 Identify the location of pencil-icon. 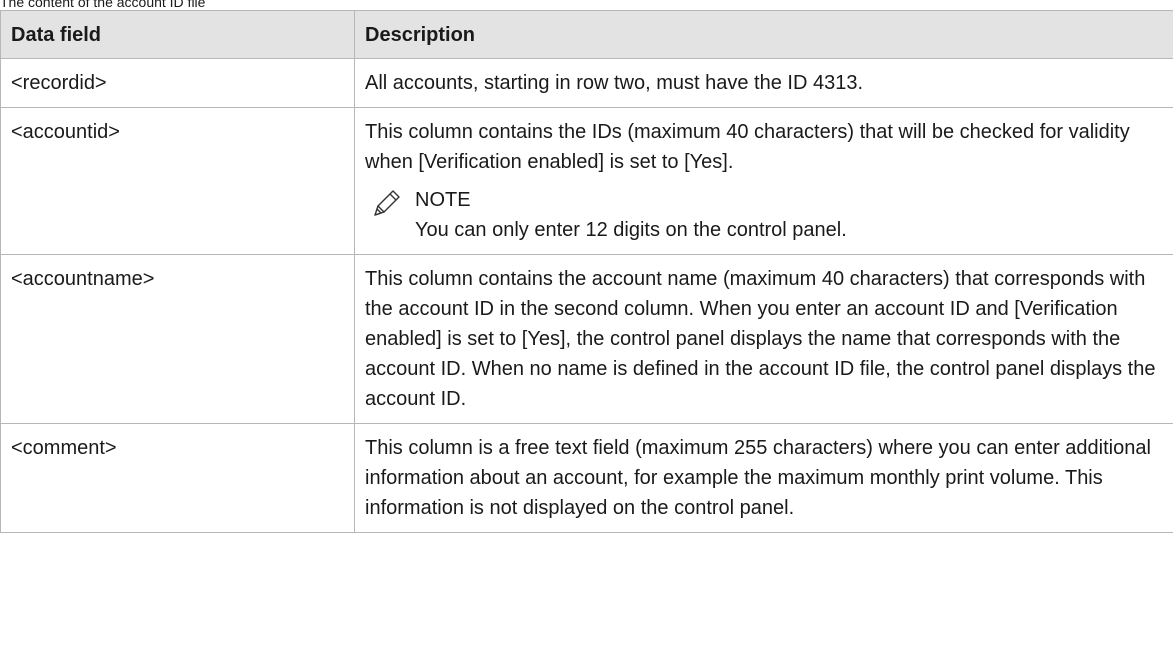
(386, 204).